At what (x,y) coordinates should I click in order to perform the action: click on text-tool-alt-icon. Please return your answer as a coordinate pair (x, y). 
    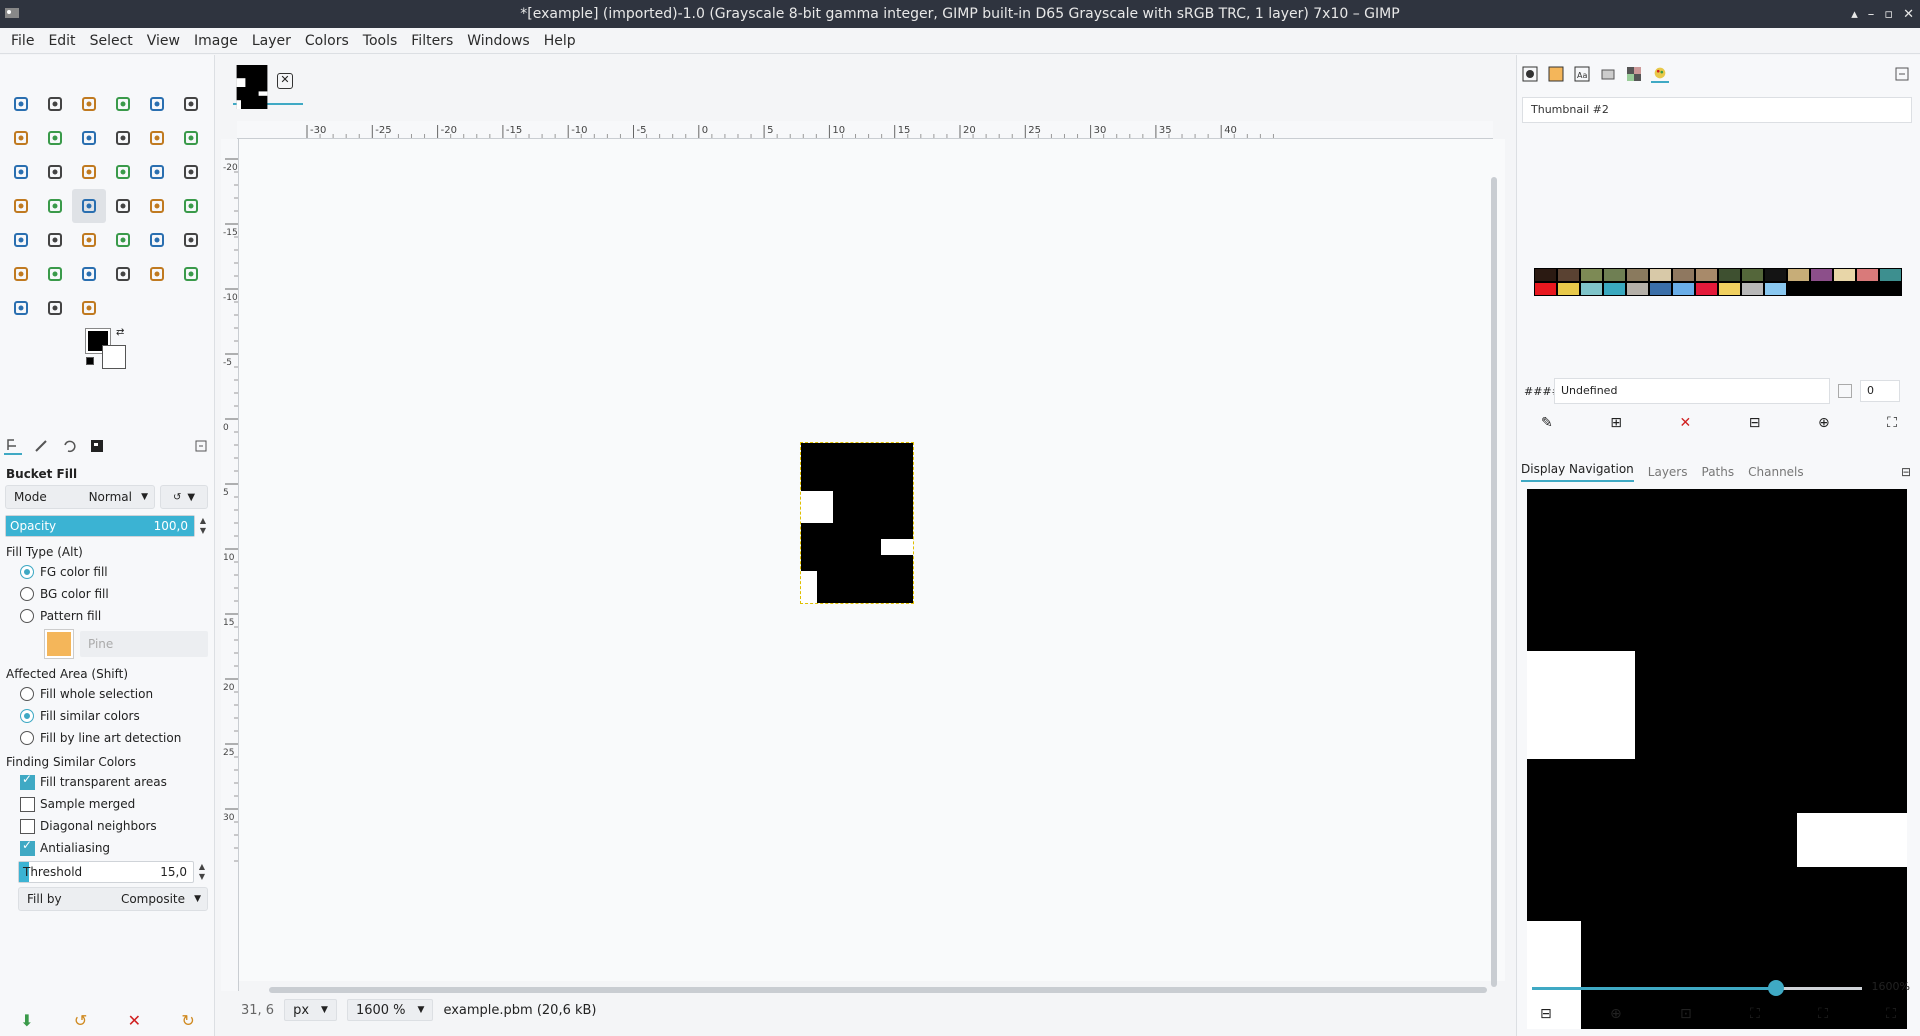
    Looking at the image, I should click on (123, 274).